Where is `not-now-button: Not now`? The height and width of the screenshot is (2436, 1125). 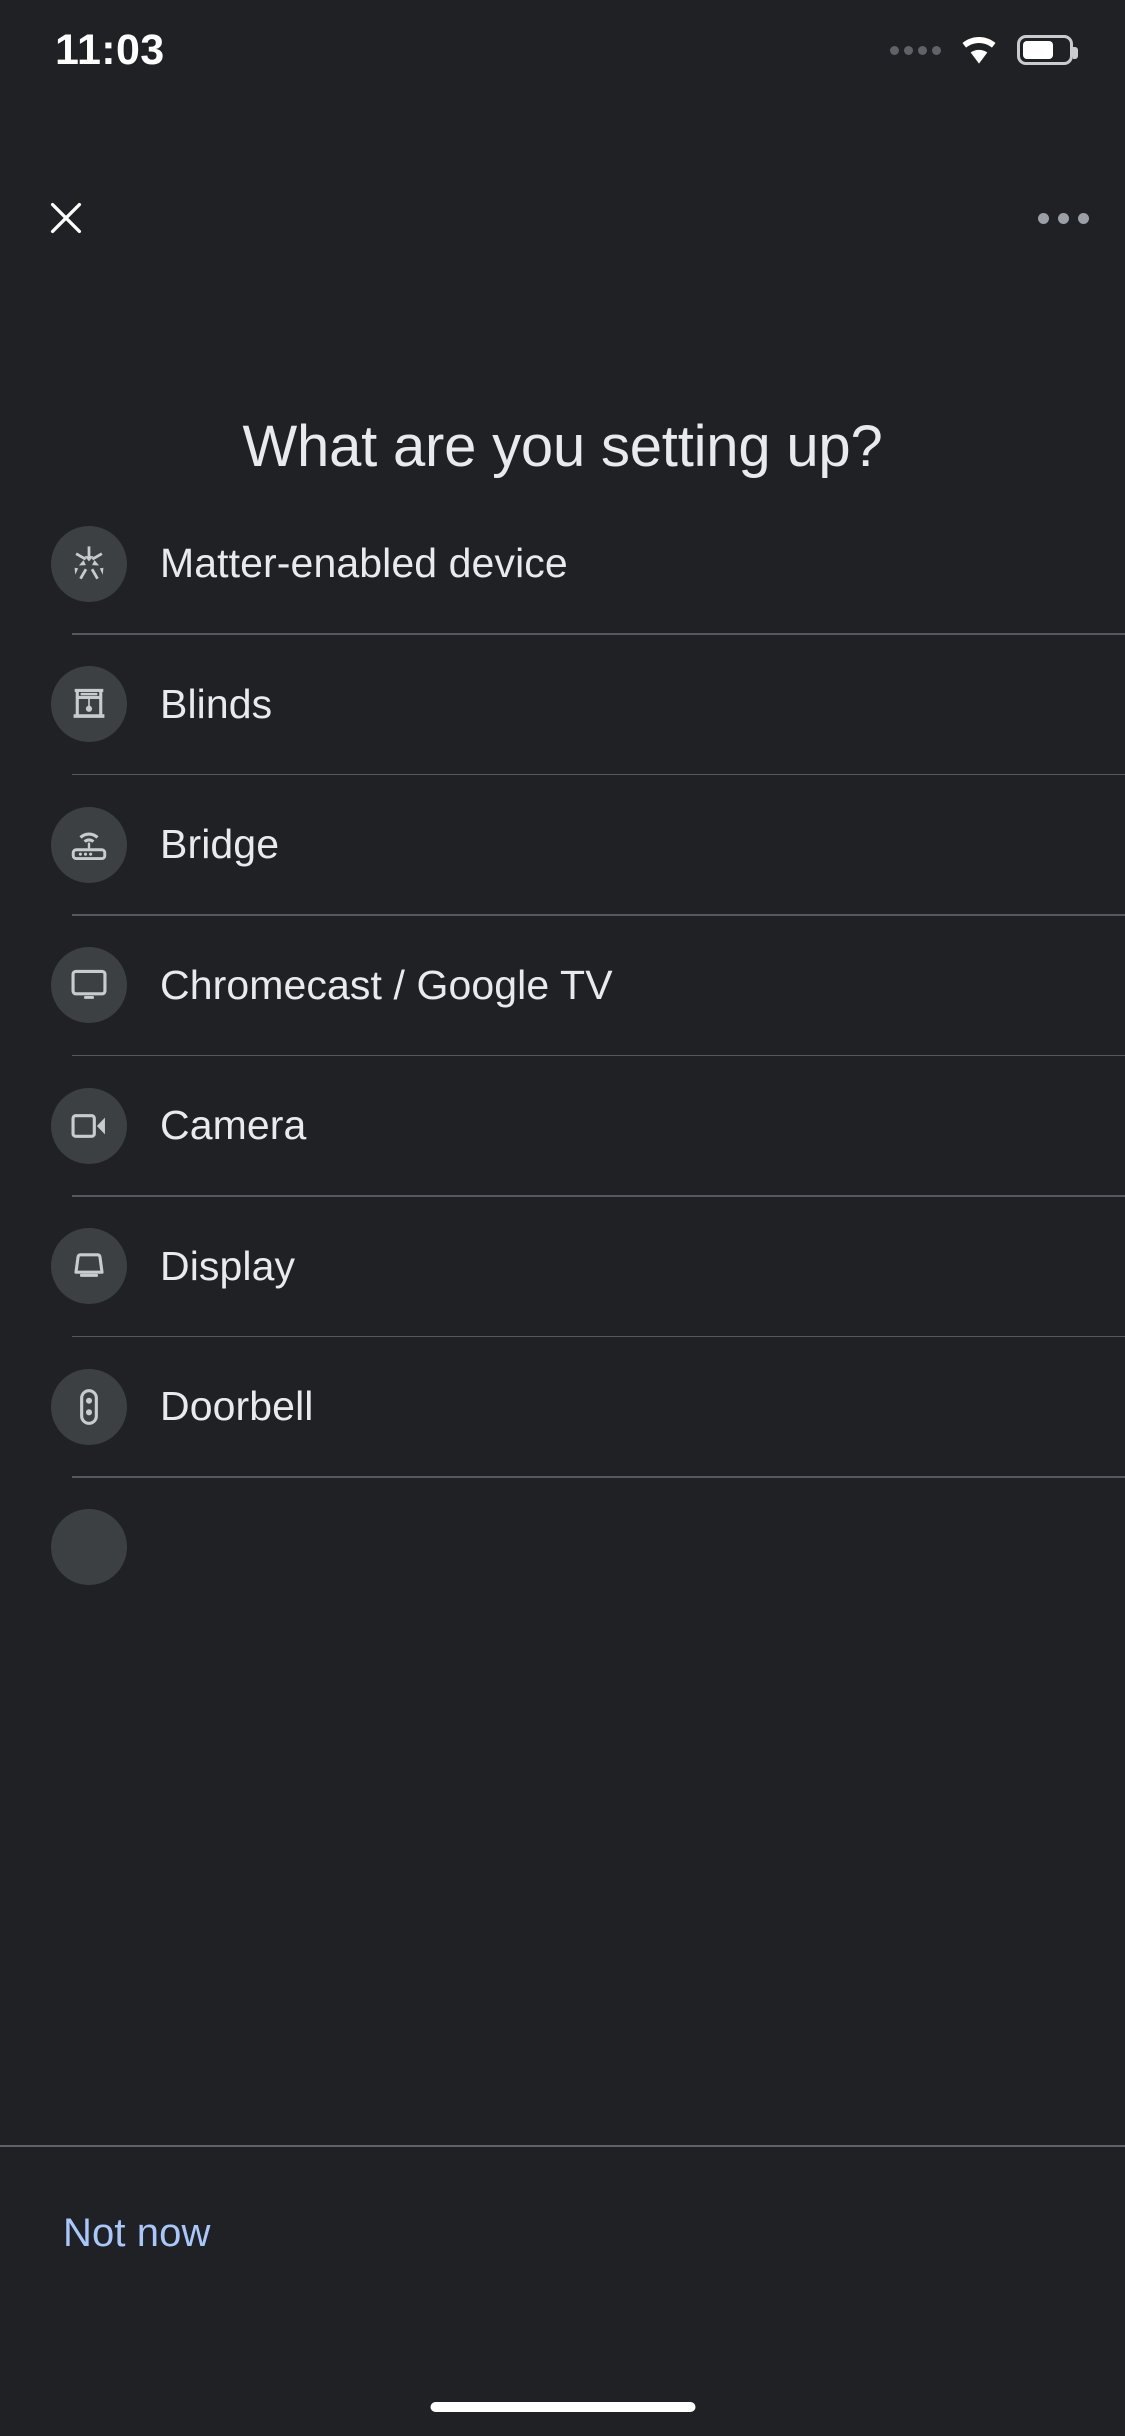 not-now-button: Not now is located at coordinates (136, 2233).